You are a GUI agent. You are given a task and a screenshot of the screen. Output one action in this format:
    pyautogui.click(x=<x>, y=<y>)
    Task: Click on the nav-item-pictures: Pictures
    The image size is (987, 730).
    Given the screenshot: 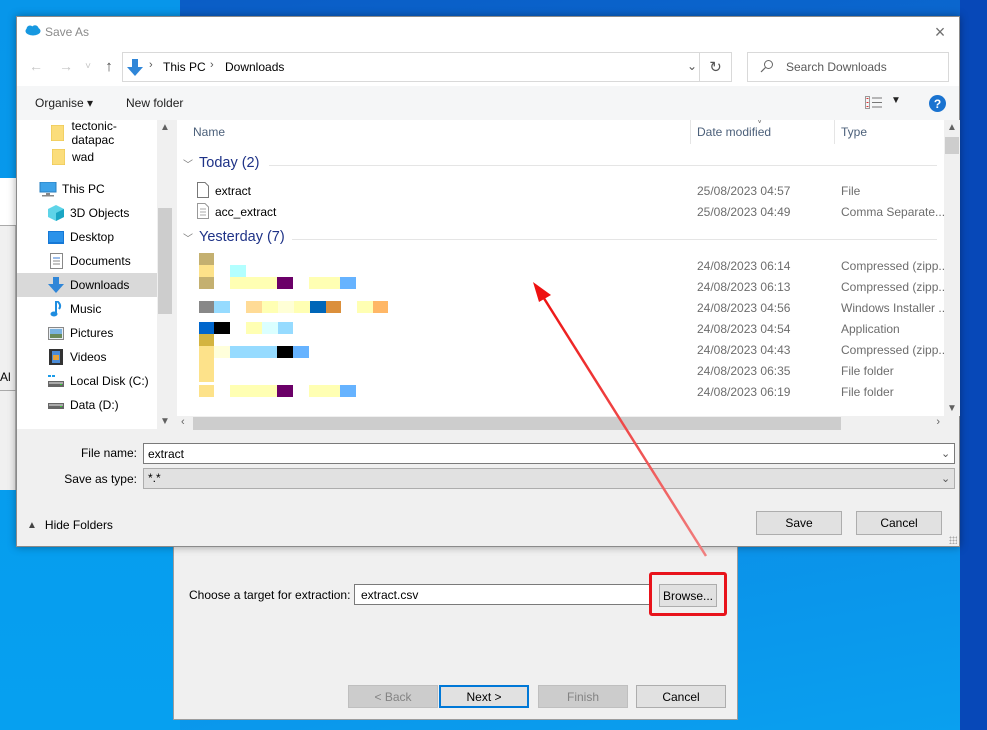 What is the action you would take?
    pyautogui.click(x=87, y=333)
    